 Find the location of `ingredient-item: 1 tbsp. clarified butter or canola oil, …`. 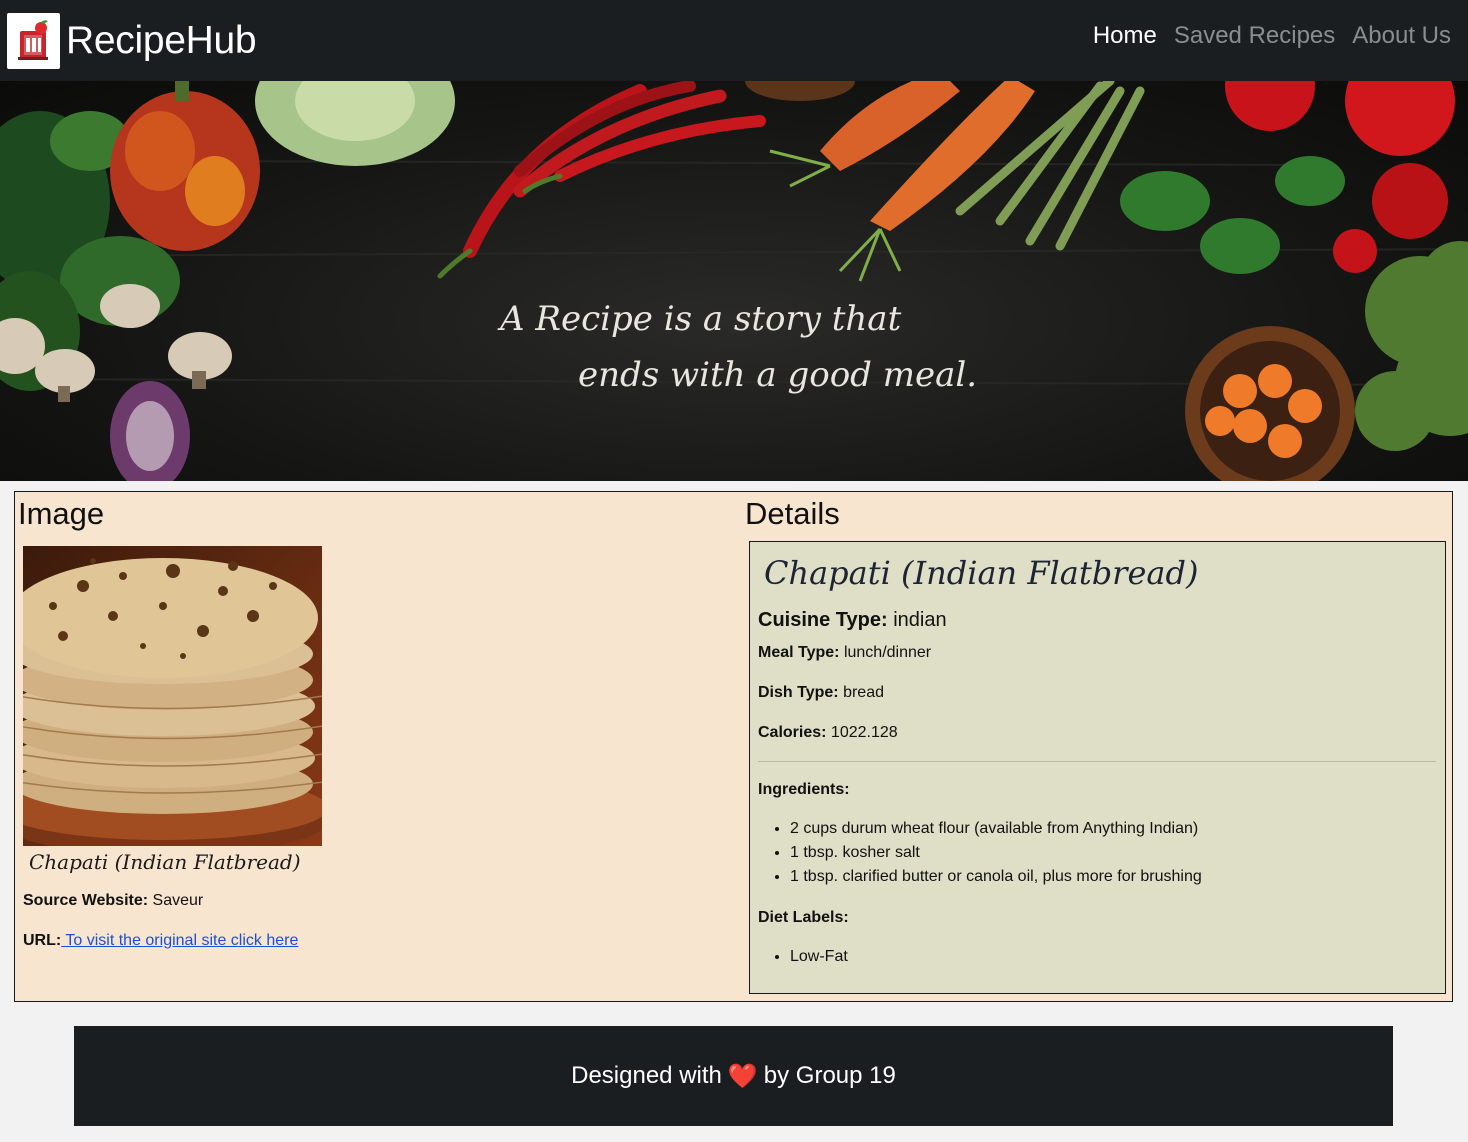

ingredient-item: 1 tbsp. clarified butter or canola oil, … is located at coordinates (996, 877).